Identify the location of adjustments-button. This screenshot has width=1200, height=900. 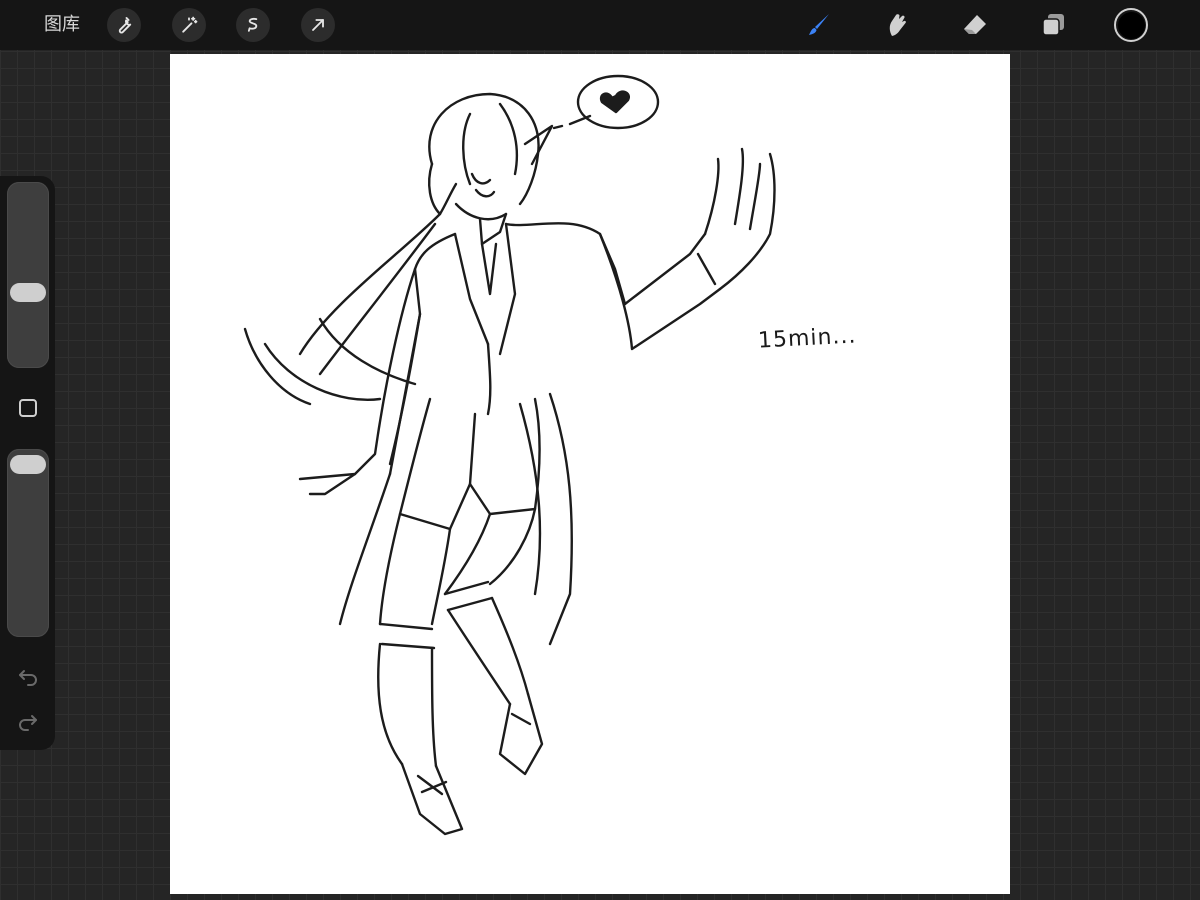
(189, 25).